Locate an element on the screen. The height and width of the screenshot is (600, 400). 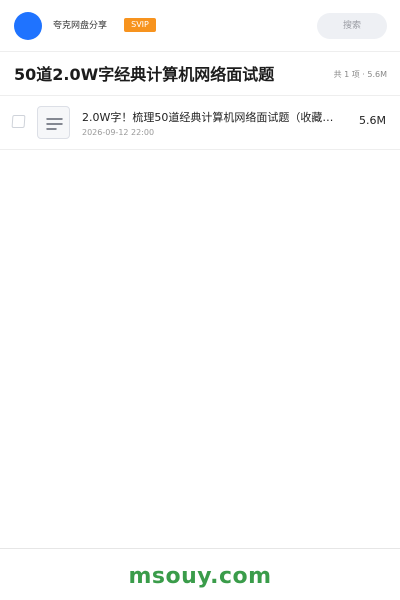
document-icon is located at coordinates (53, 122).